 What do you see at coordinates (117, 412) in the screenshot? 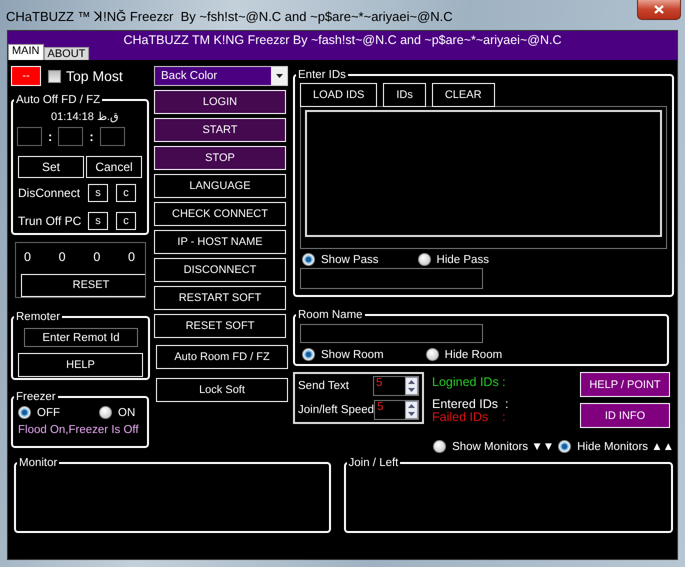
I see `radio-button: ON` at bounding box center [117, 412].